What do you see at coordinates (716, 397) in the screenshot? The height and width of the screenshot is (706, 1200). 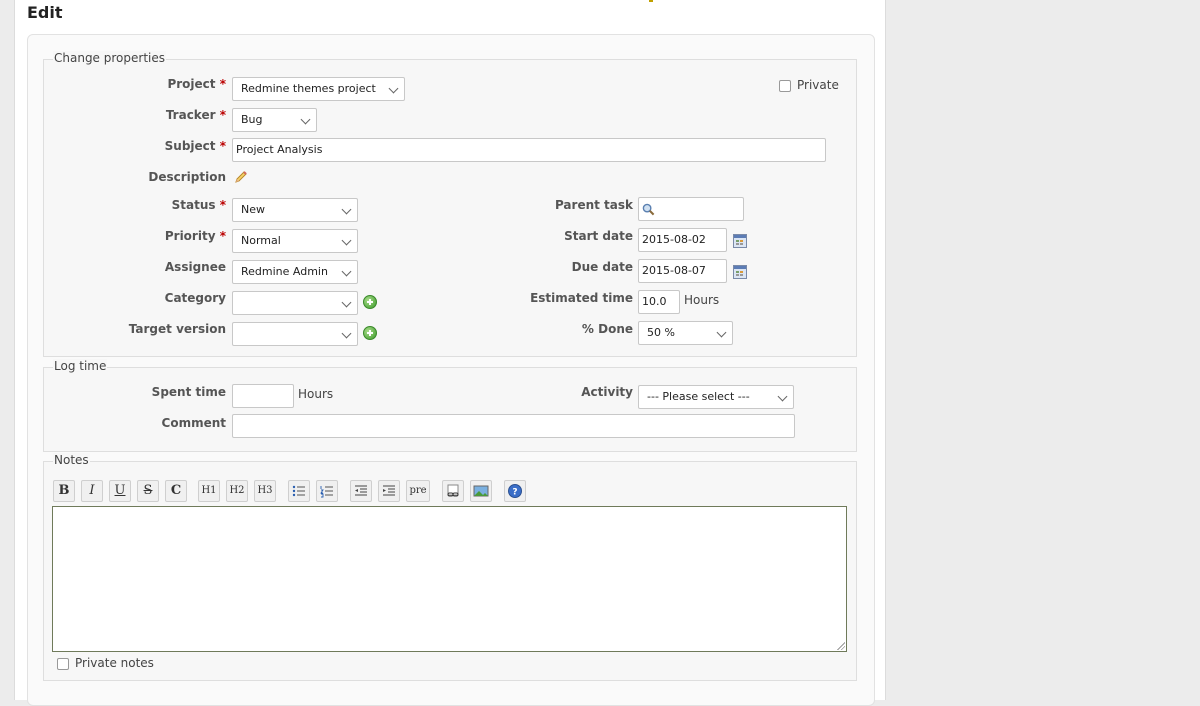 I see `activity-select: --- Please select ---` at bounding box center [716, 397].